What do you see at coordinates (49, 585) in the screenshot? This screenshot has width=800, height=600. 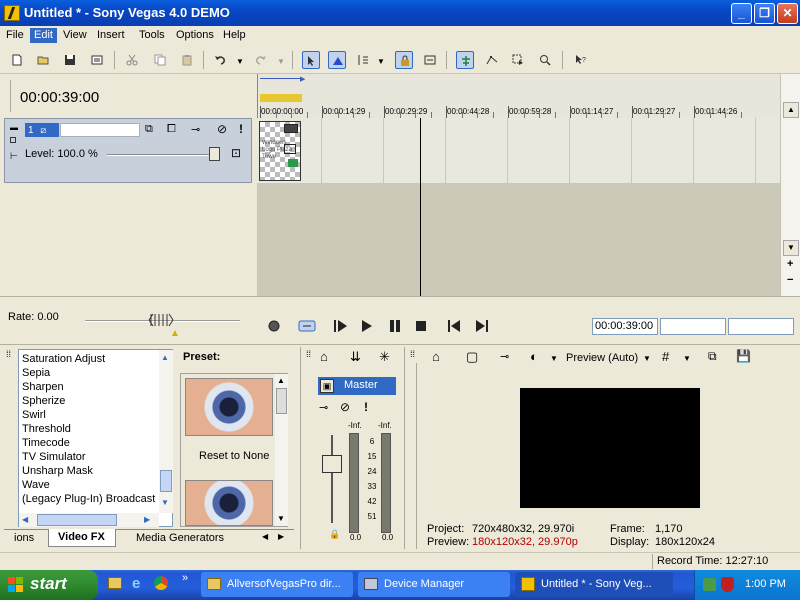 I see `start-button: start` at bounding box center [49, 585].